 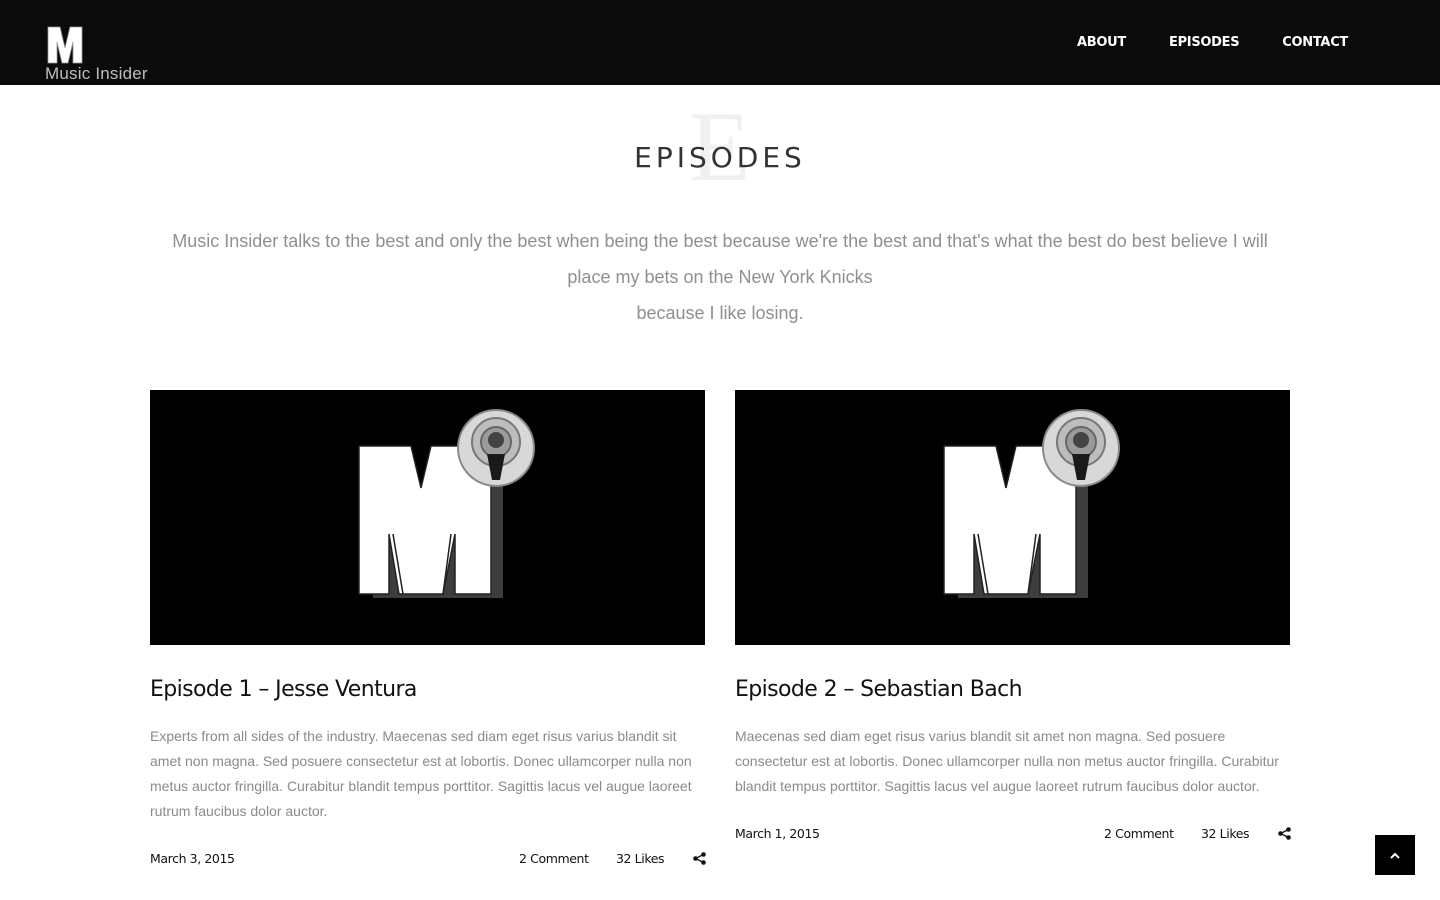 I want to click on main-nav: ABOUT EPISODES CONTACT, so click(x=1212, y=42).